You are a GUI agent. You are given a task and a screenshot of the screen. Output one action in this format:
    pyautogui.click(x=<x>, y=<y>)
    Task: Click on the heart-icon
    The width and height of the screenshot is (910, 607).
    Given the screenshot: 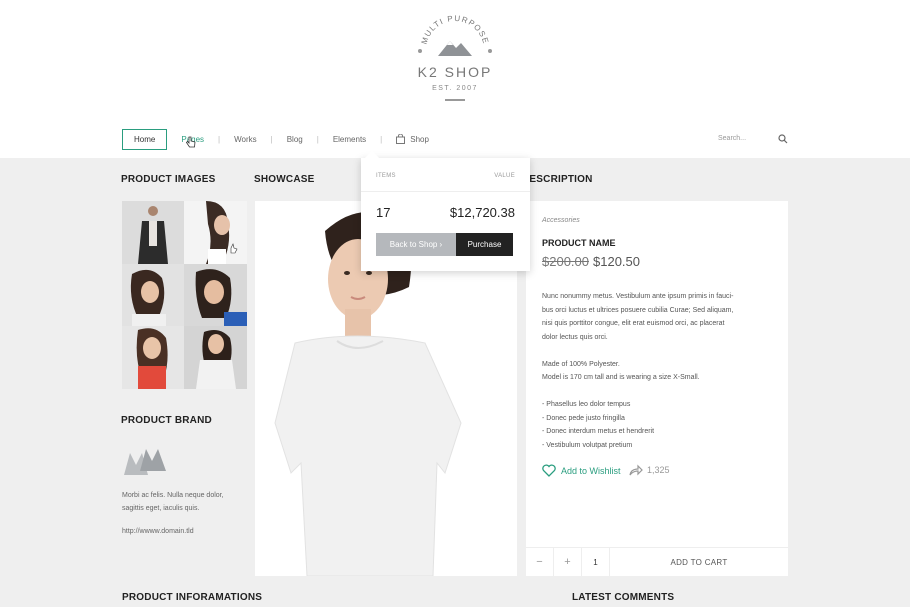 What is the action you would take?
    pyautogui.click(x=549, y=470)
    